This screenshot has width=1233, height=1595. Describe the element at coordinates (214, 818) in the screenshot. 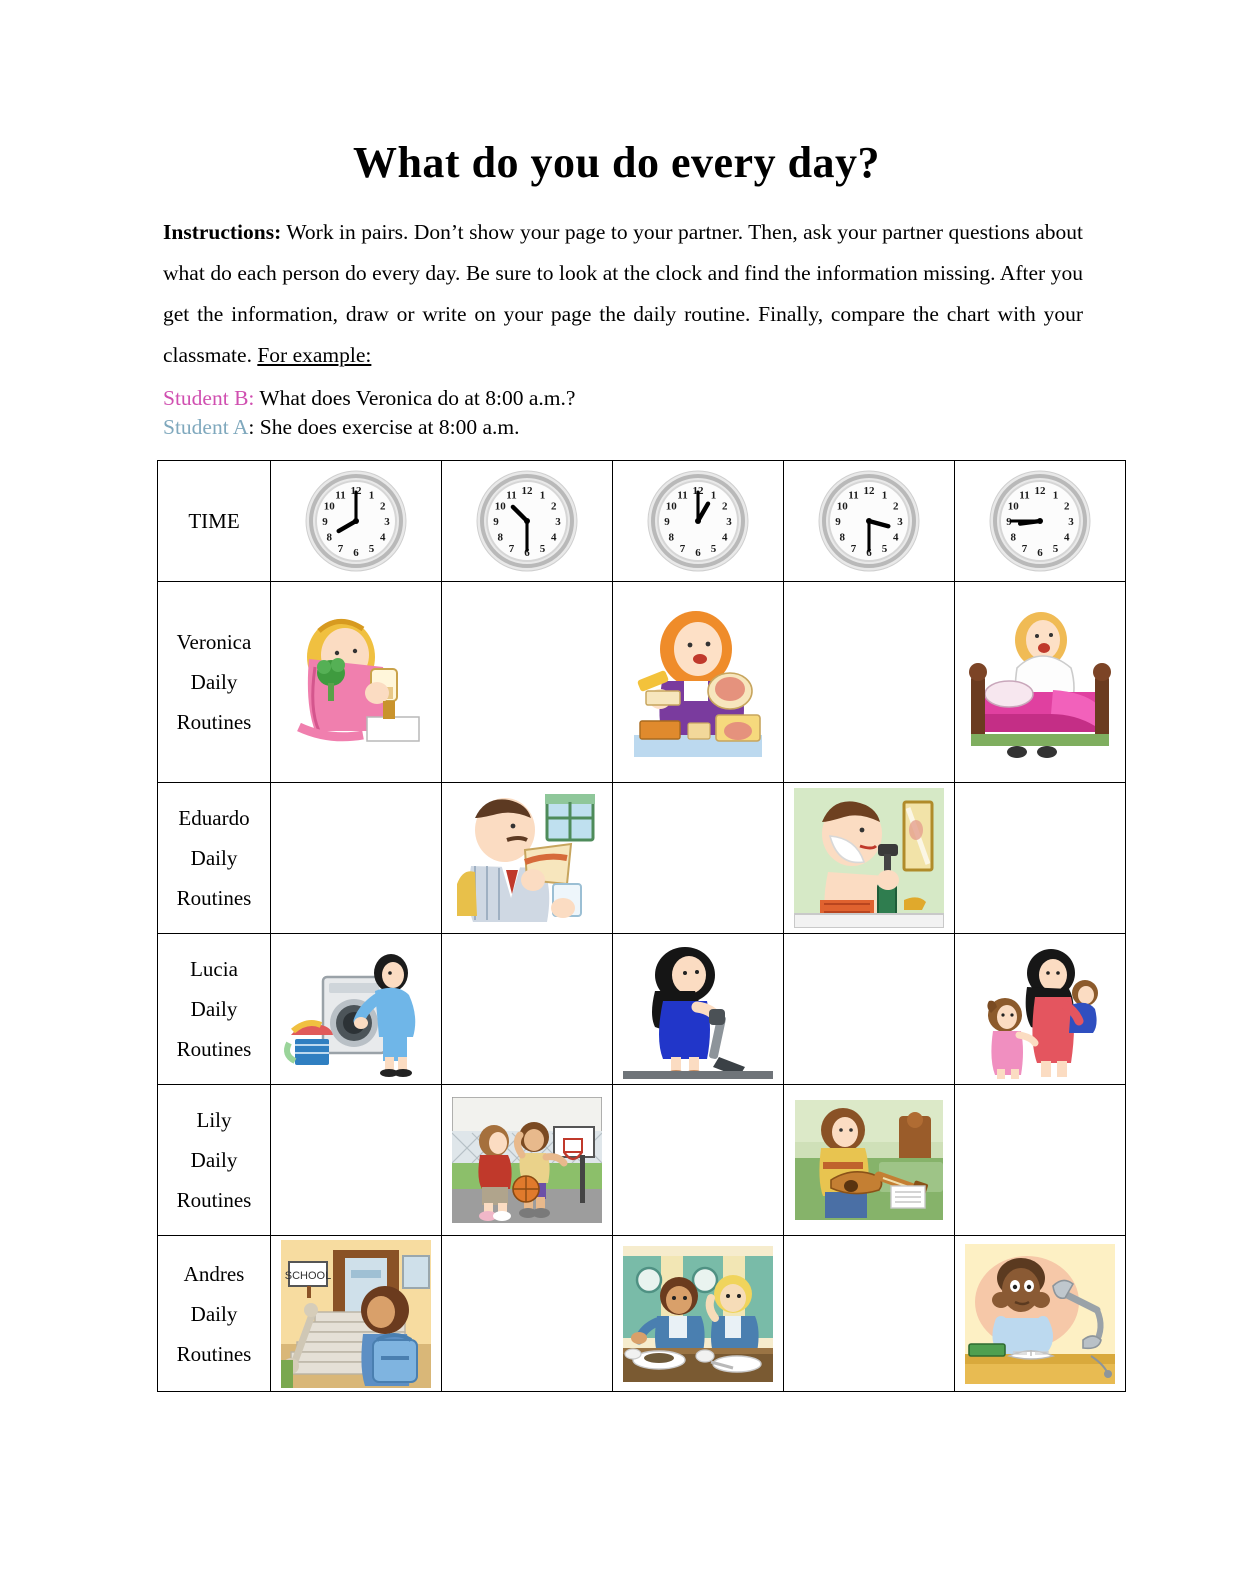

I see `row-label-line: Eduardo` at that location.